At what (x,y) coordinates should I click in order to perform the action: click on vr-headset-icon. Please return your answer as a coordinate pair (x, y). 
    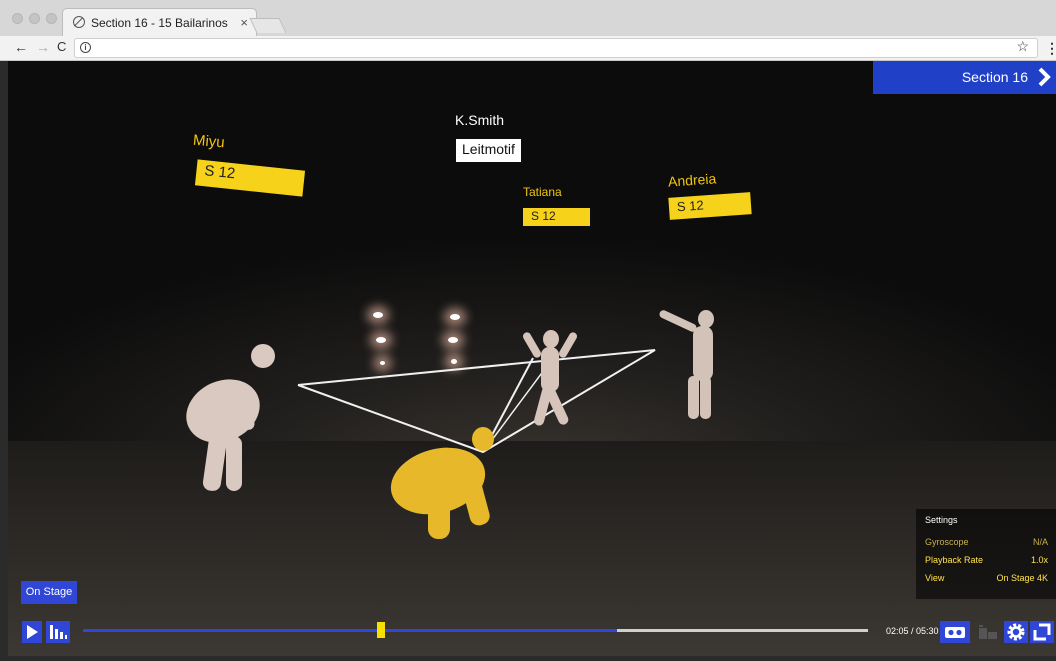
    Looking at the image, I should click on (955, 632).